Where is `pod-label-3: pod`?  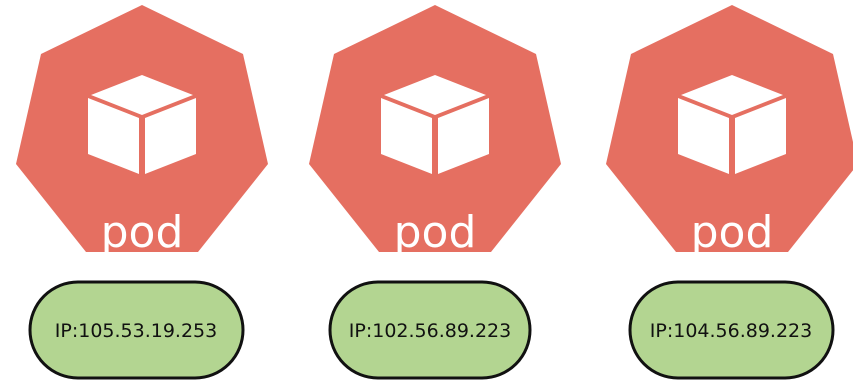
pod-label-3: pod is located at coordinates (732, 232).